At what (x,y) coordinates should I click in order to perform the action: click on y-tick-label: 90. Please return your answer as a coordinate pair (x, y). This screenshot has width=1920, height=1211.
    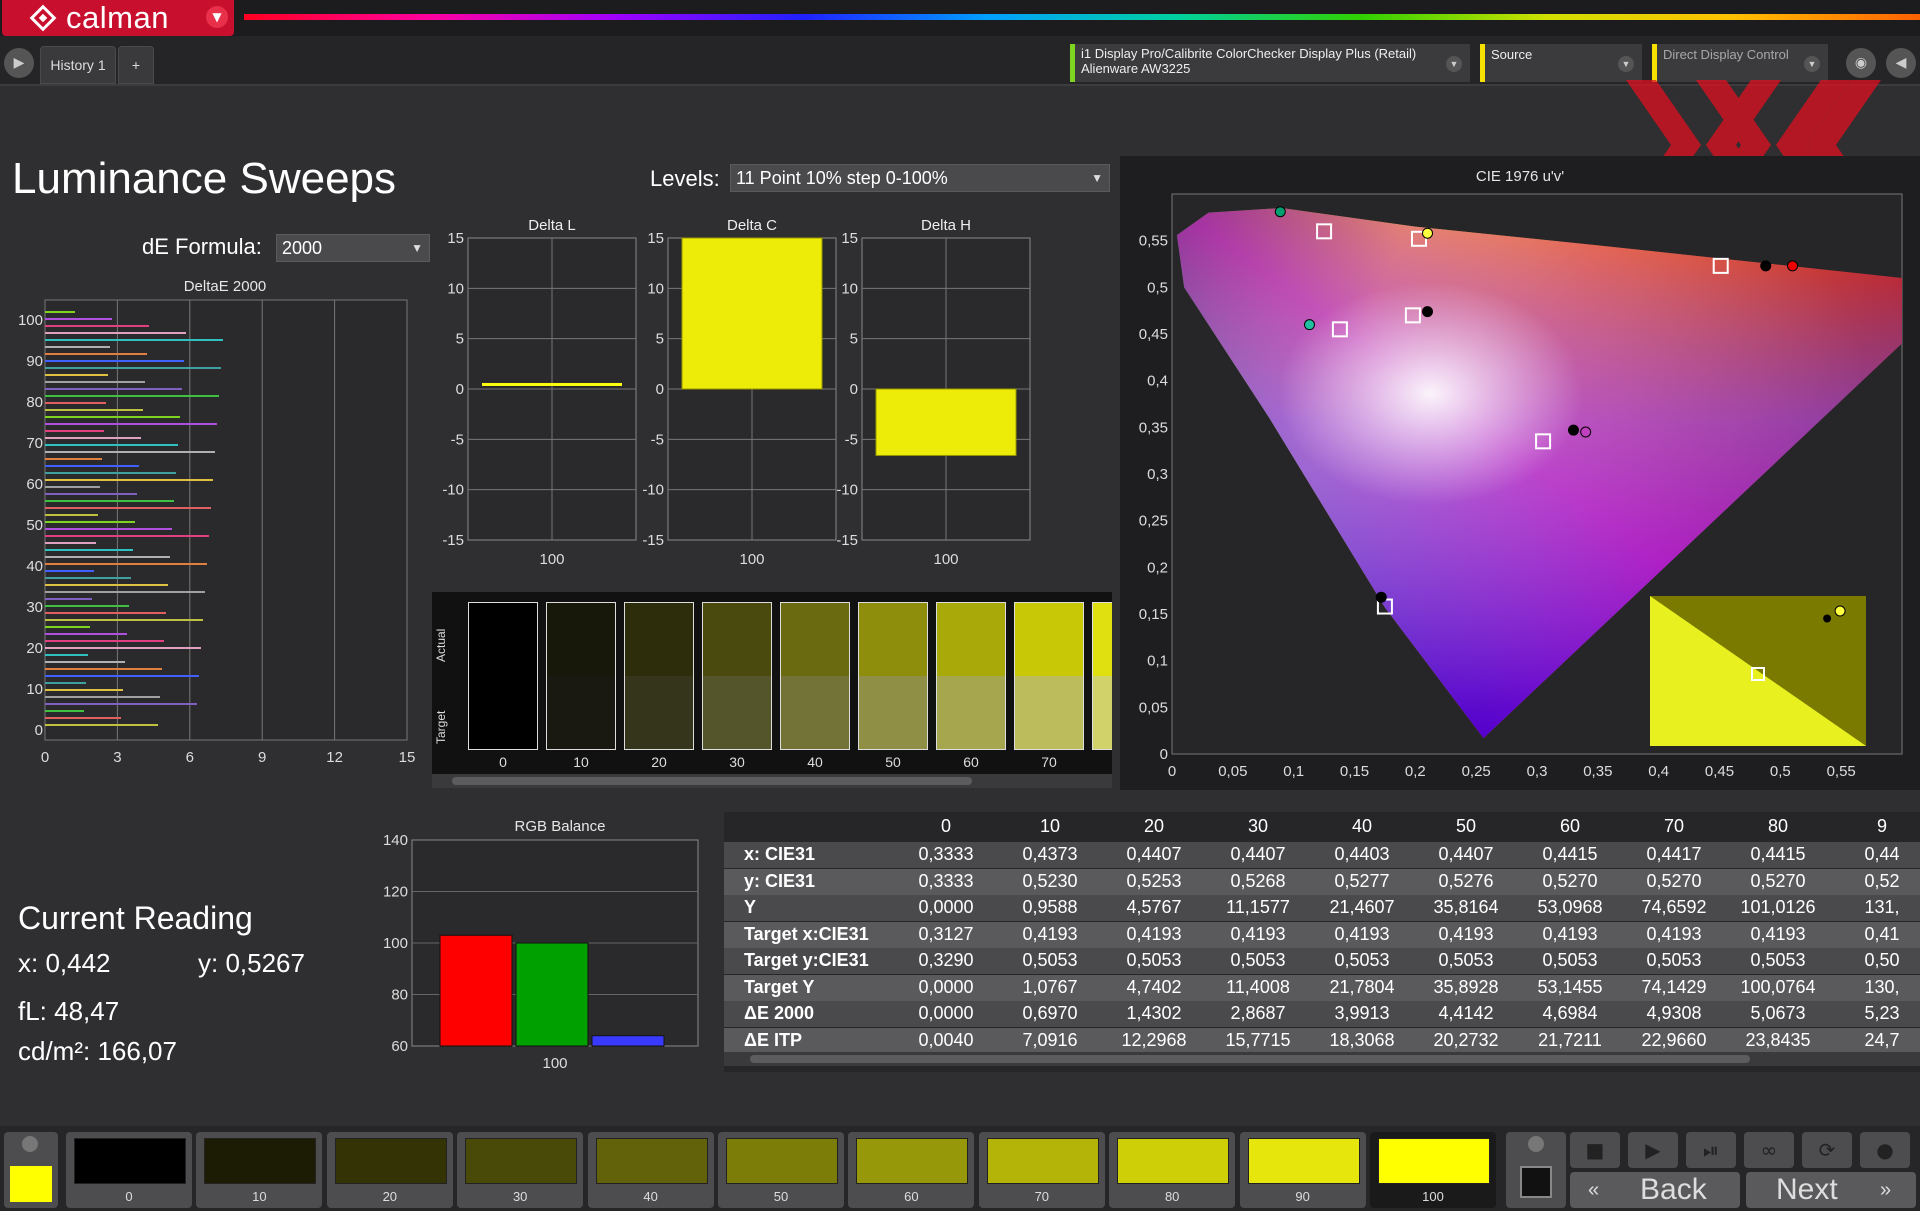
    Looking at the image, I should click on (34, 361).